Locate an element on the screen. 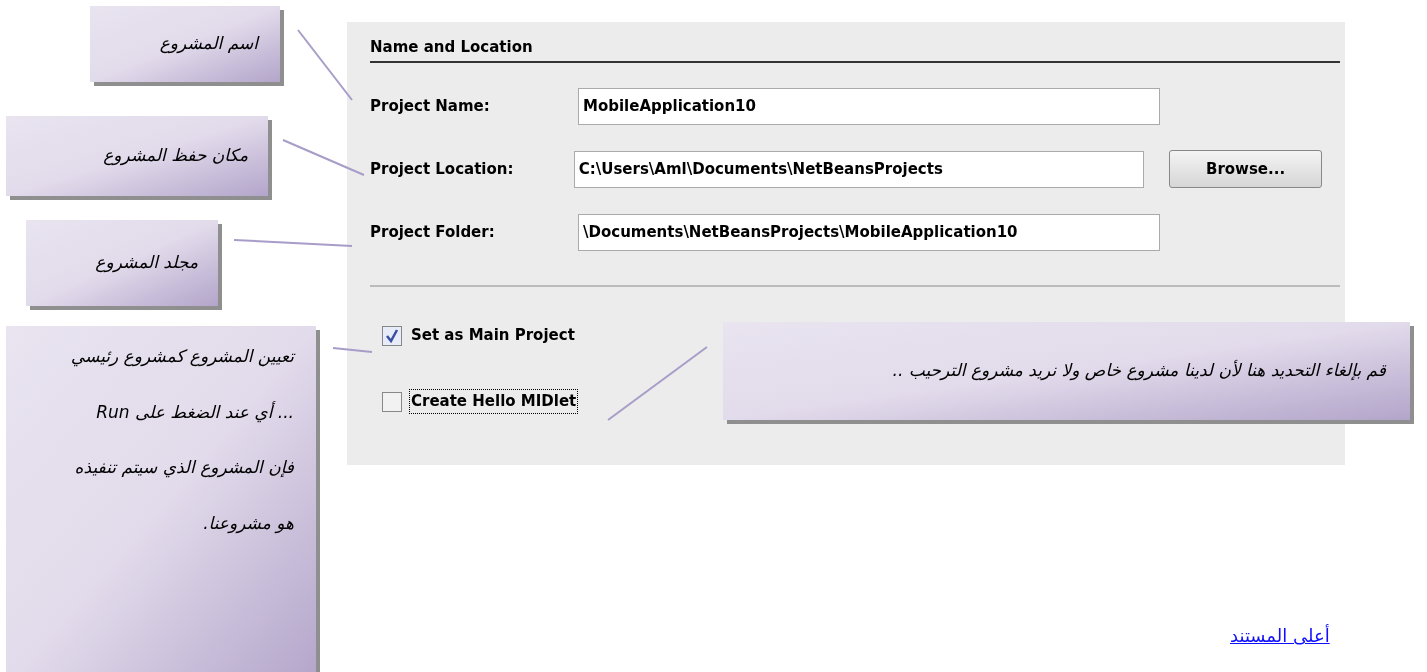 The width and height of the screenshot is (1427, 672). checkbox-label: Set as Main Project is located at coordinates (493, 335).